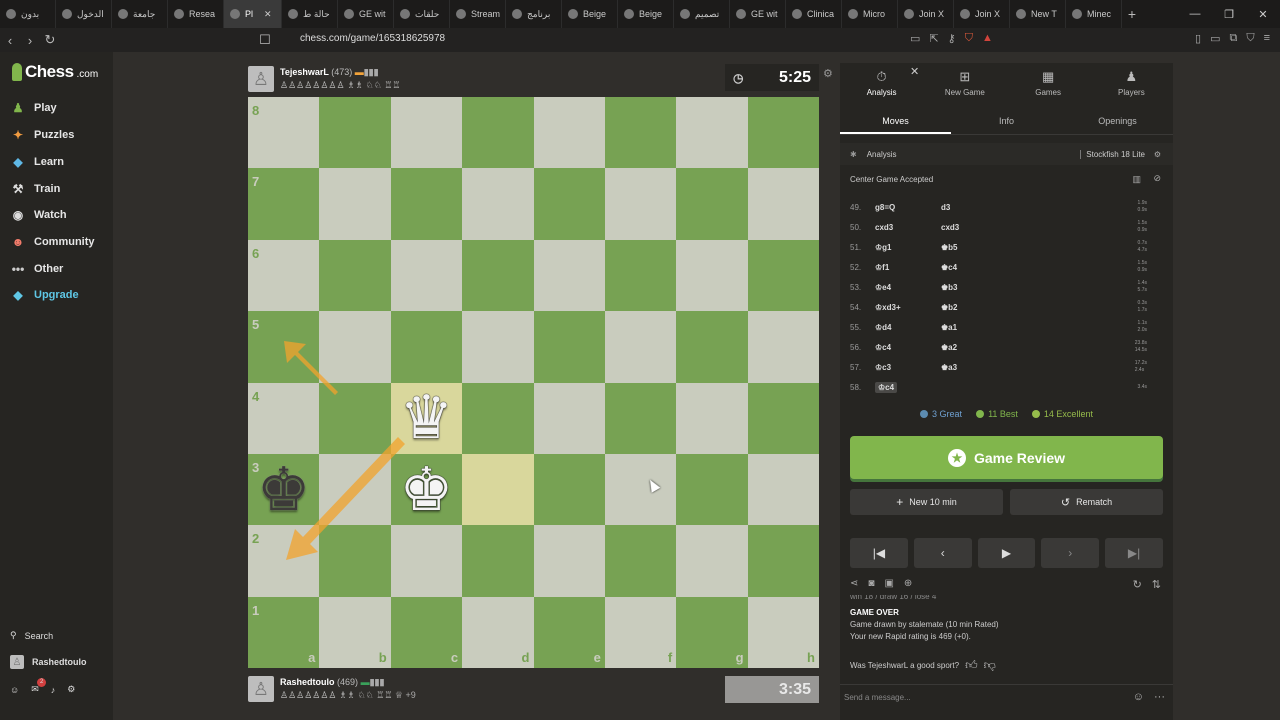 This screenshot has width=1280, height=720. What do you see at coordinates (261, 689) in the screenshot?
I see `player-avatar: ♙` at bounding box center [261, 689].